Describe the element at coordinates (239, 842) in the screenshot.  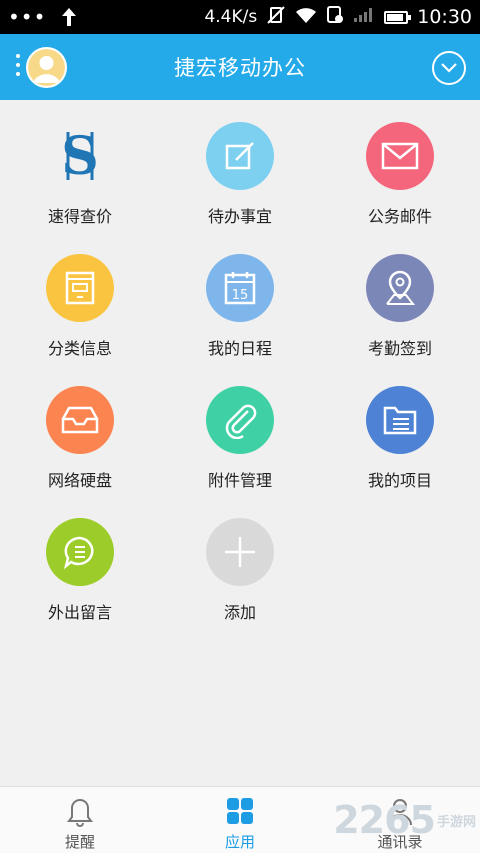
I see `tab-label: 应用` at that location.